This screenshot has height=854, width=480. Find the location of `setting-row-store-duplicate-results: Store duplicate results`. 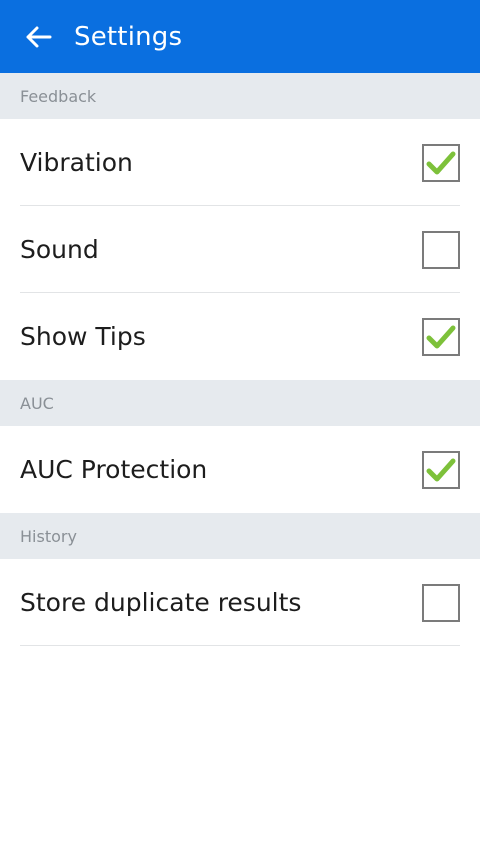

setting-row-store-duplicate-results: Store duplicate results is located at coordinates (240, 602).